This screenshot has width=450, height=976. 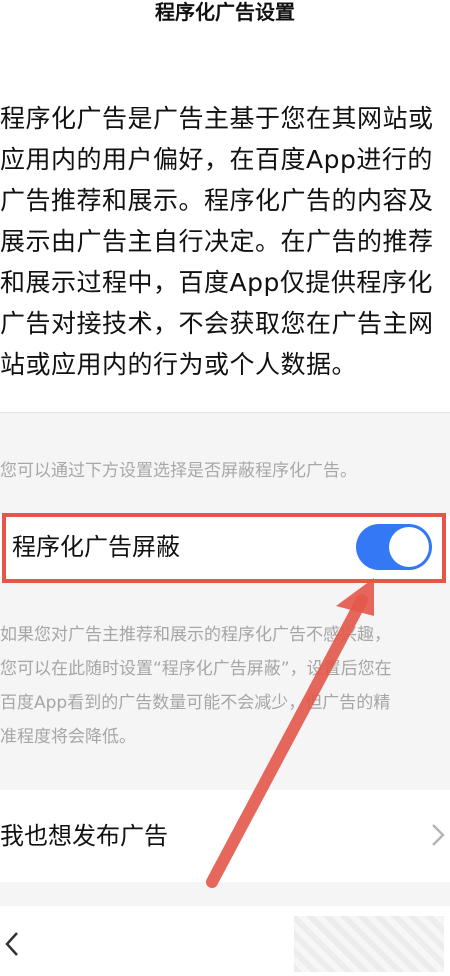 I want to click on switch-knob, so click(x=409, y=547).